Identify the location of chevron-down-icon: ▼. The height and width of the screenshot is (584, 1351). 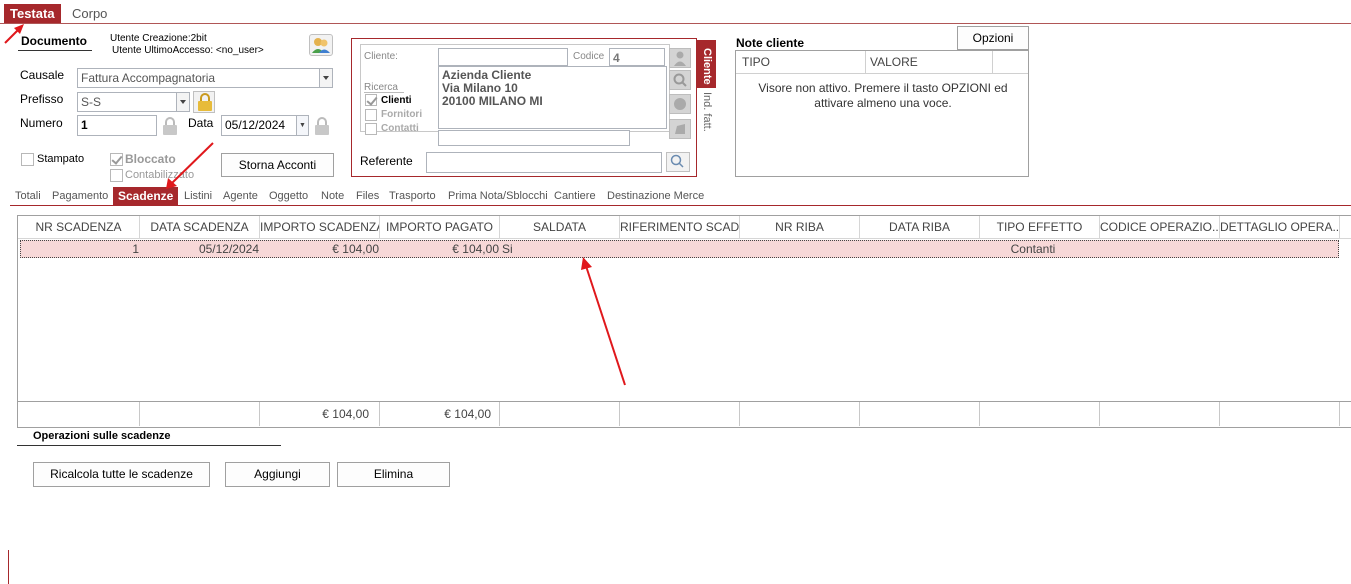
(302, 125).